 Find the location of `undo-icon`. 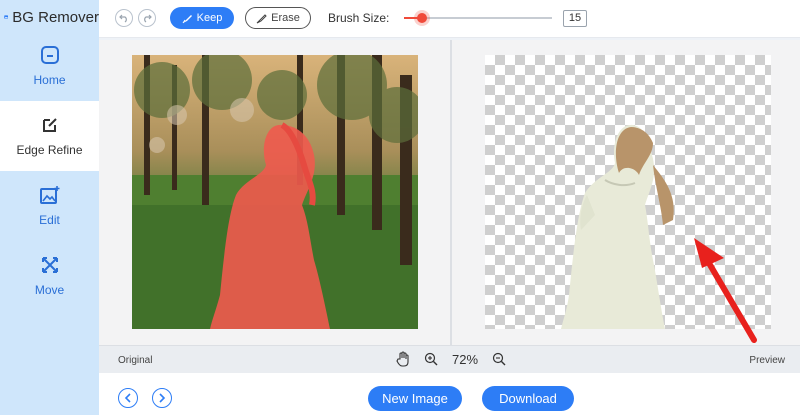

undo-icon is located at coordinates (123, 18).